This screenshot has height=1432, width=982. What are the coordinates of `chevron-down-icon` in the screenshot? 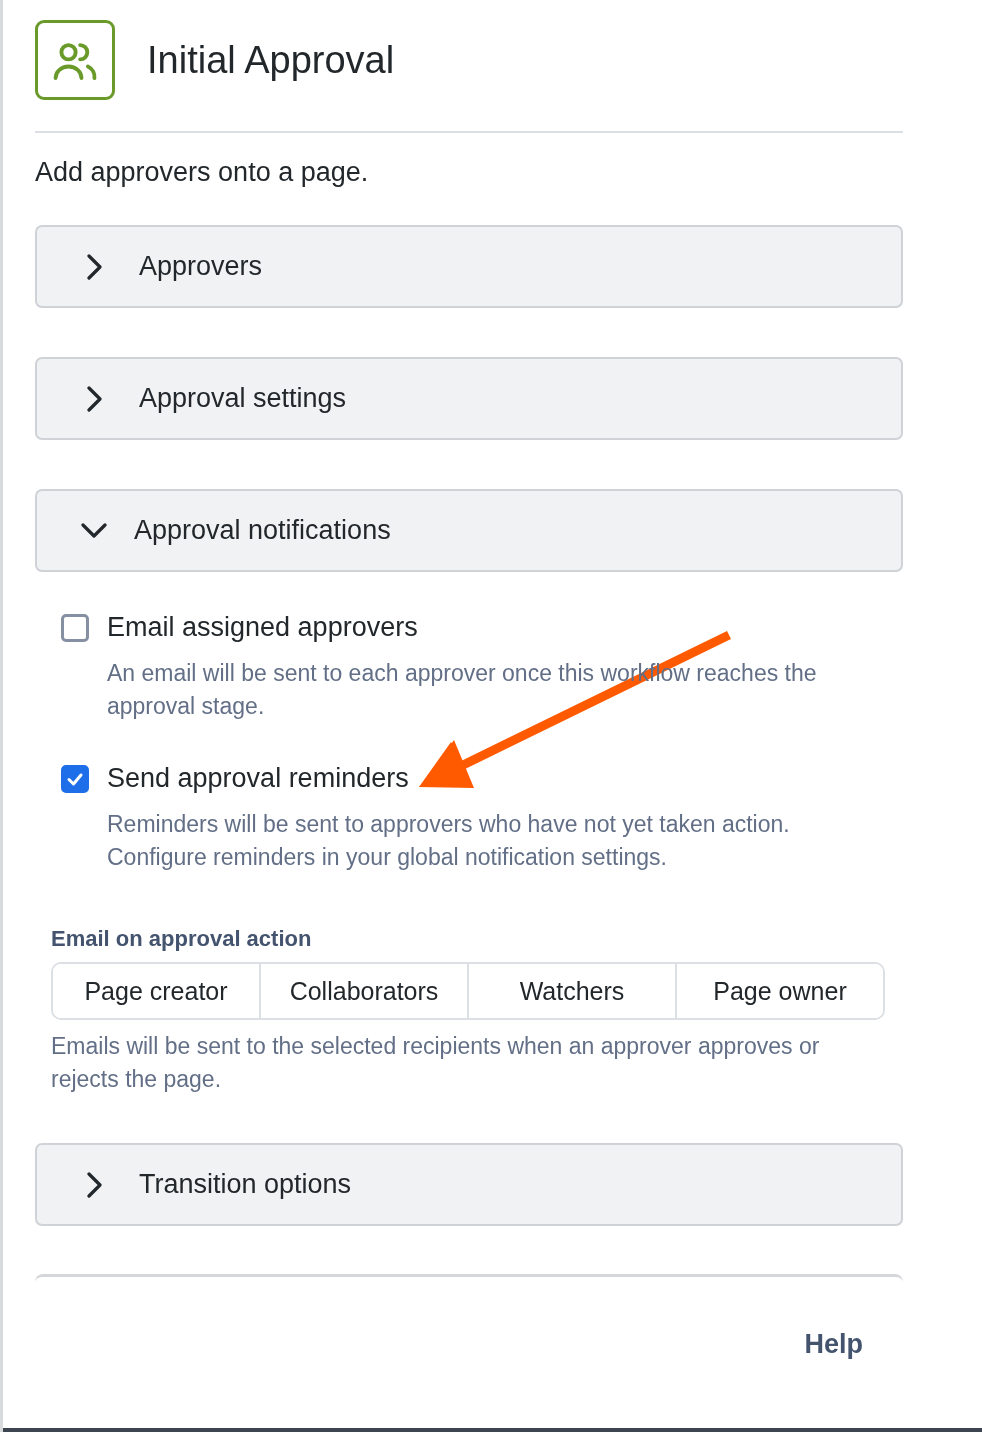 It's located at (94, 530).